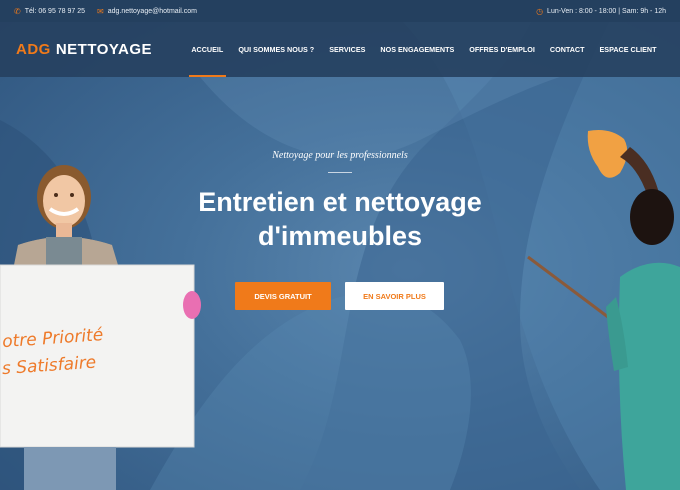 The image size is (680, 490). I want to click on devis-gratuit-button: DEVIS GRATUIT, so click(283, 296).